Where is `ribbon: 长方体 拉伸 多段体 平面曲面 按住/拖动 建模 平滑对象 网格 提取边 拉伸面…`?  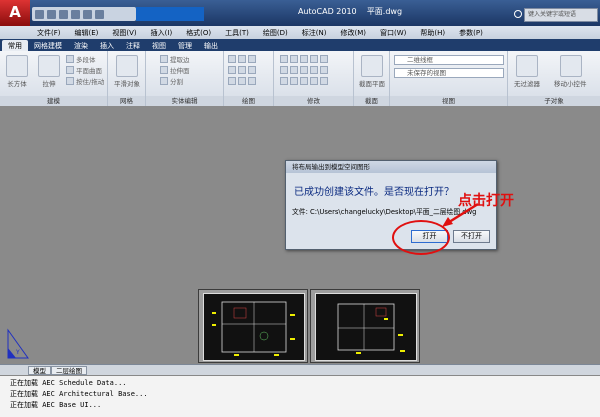
ribbon: 长方体 拉伸 多段体 平面曲面 按住/拖动 建模 平滑对象 网格 提取边 拉伸面… is located at coordinates (300, 78).